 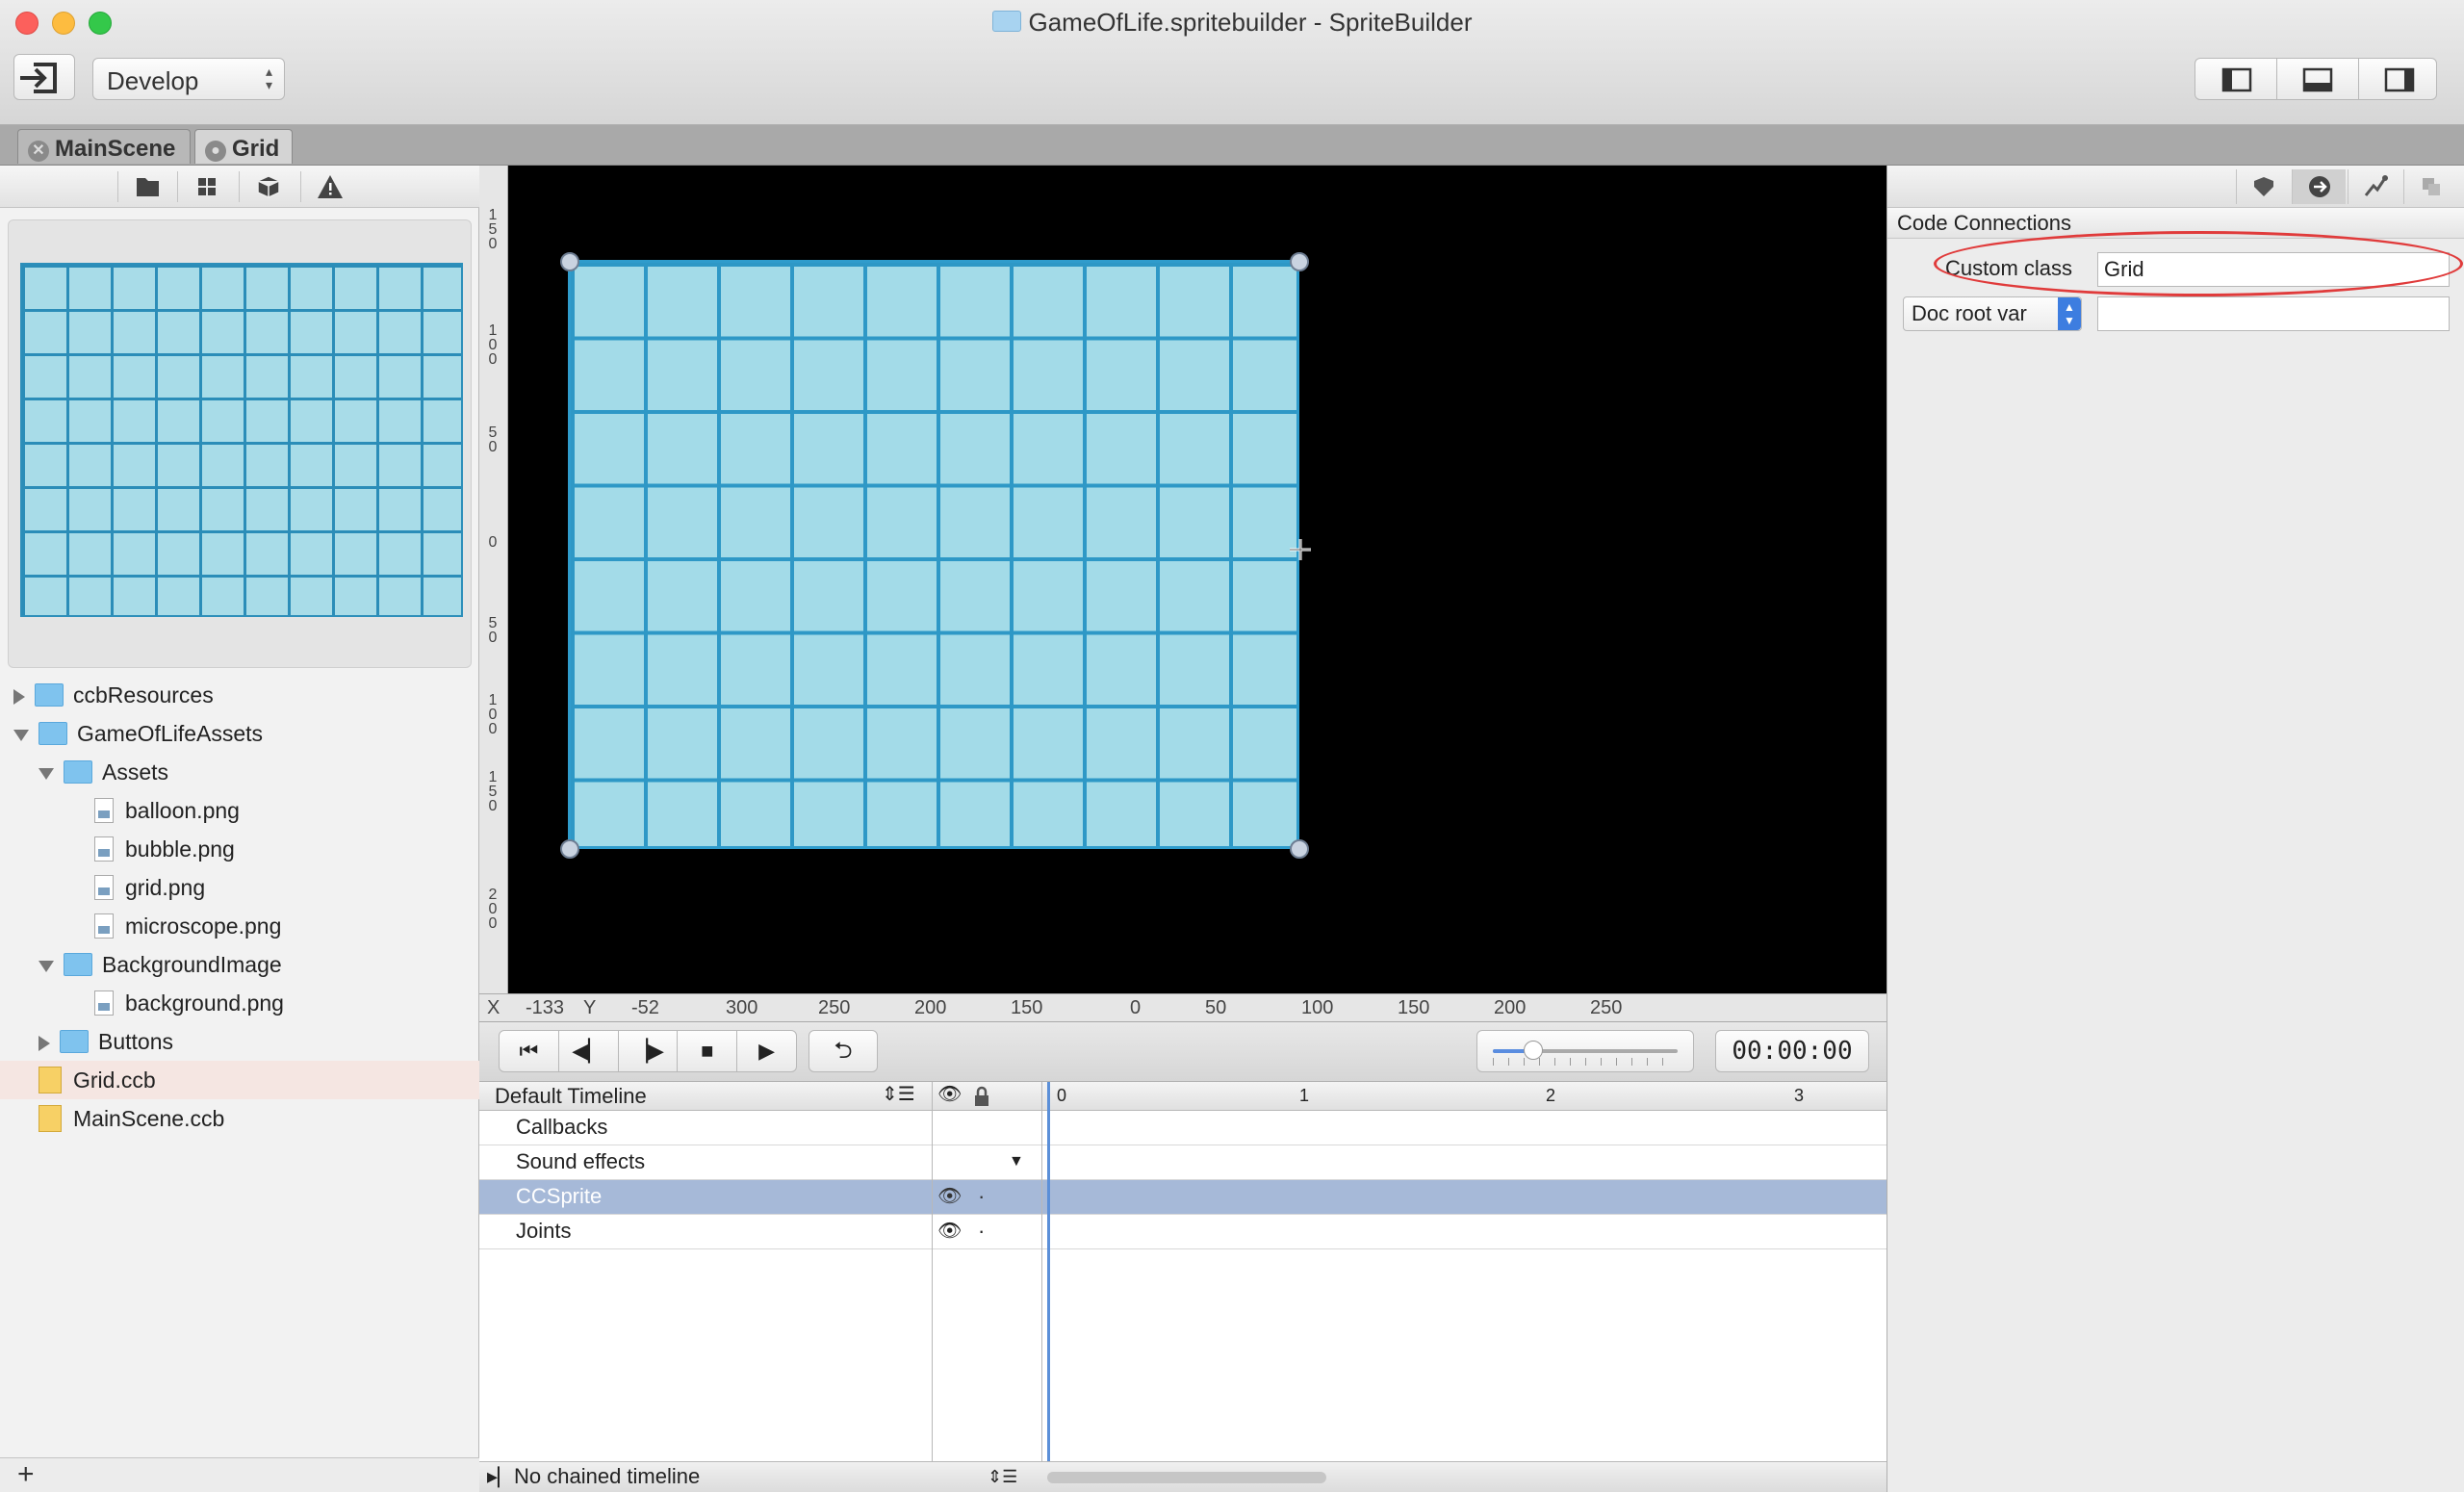 I want to click on tree-file-background: background.png, so click(x=189, y=1003).